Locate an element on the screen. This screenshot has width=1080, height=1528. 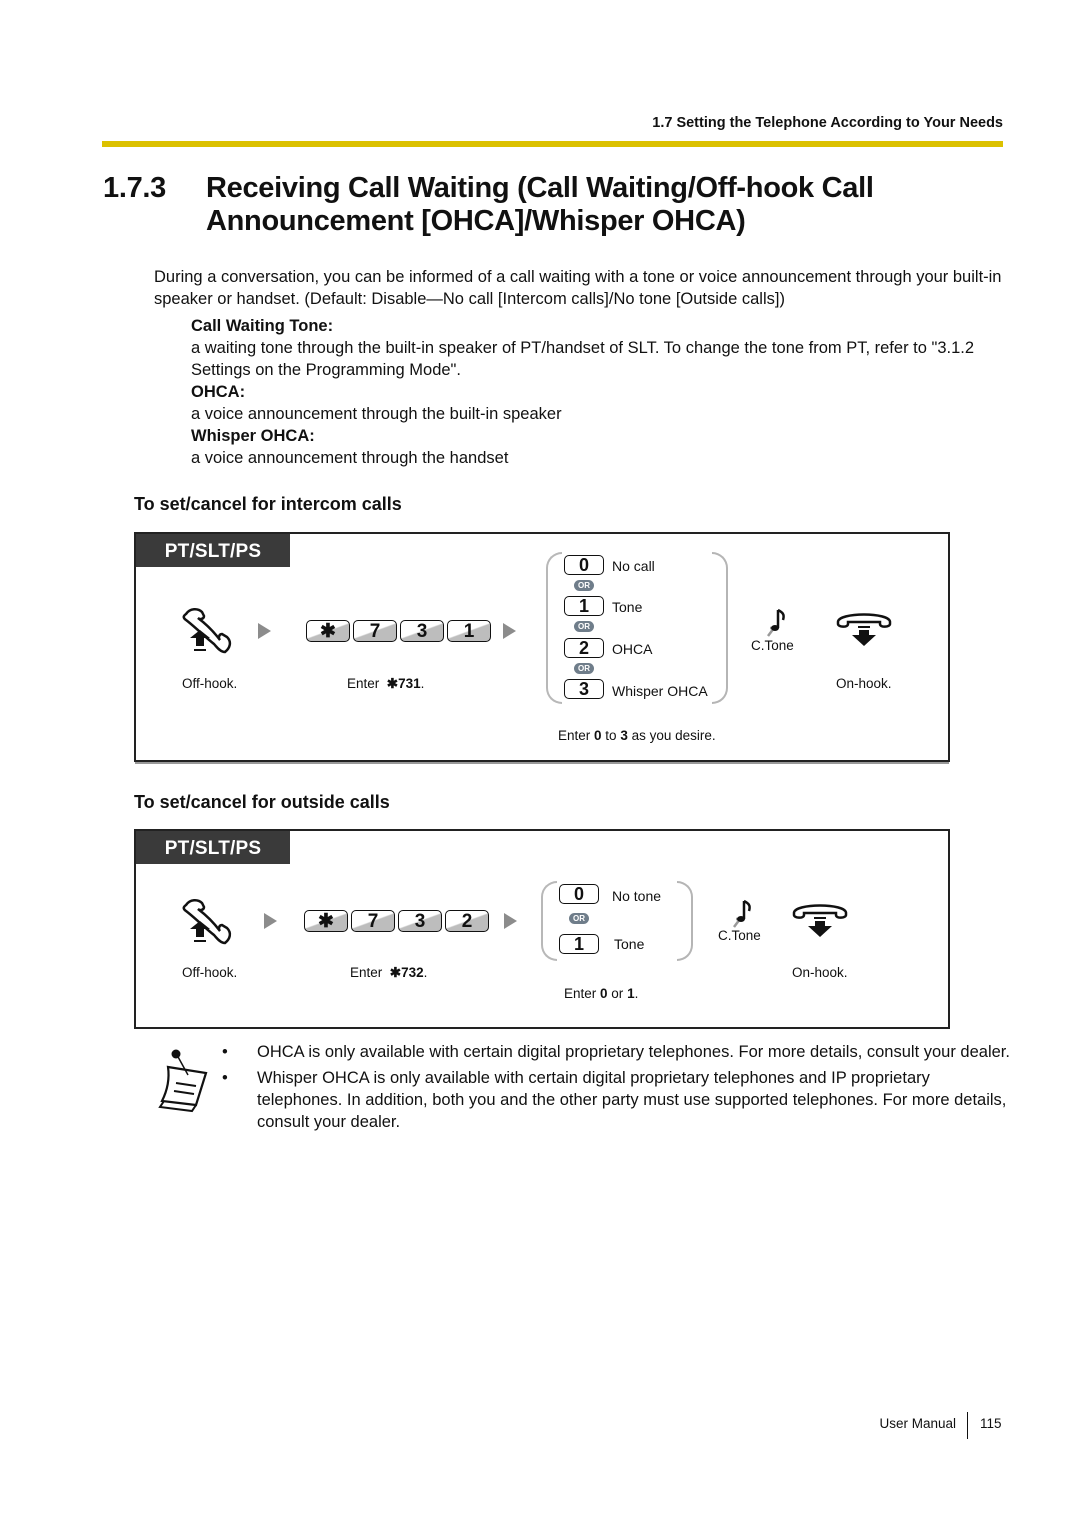
option-label: OHCA is located at coordinates (632, 649).